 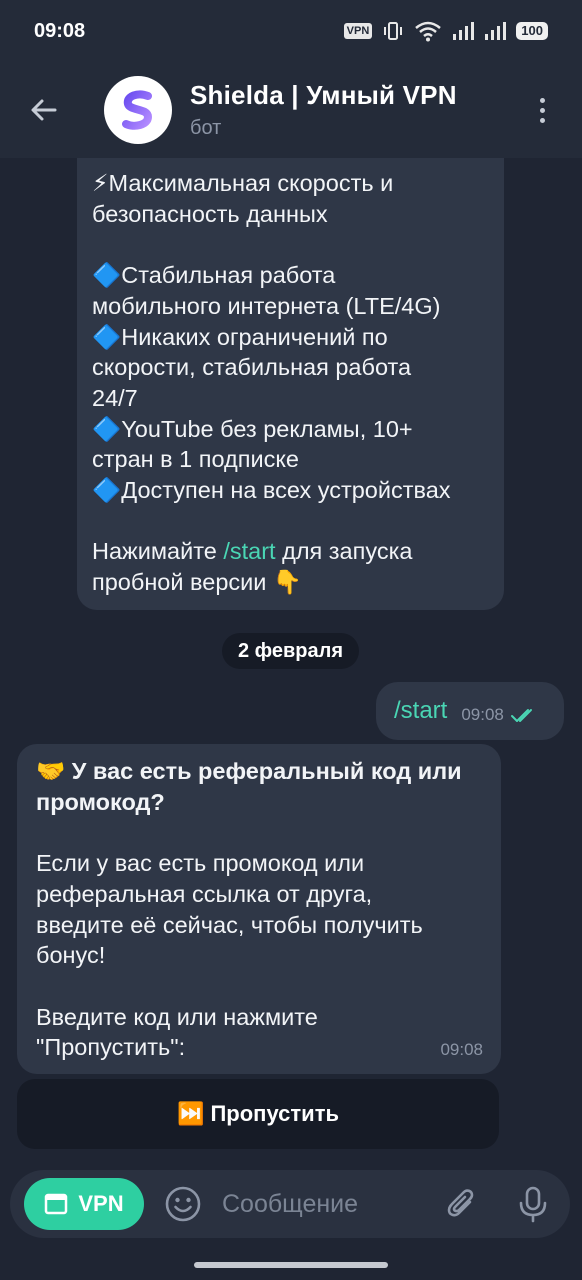 I want to click on microphone-icon, so click(x=533, y=1204).